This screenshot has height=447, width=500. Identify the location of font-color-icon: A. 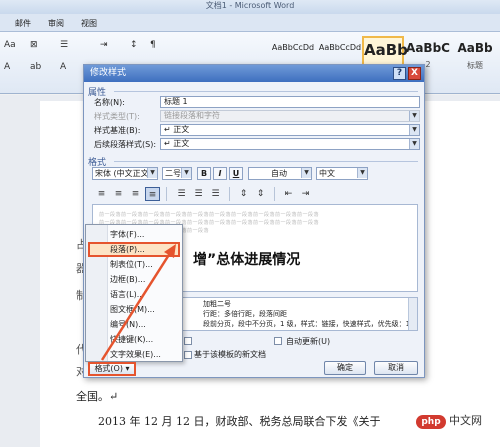
(63, 67).